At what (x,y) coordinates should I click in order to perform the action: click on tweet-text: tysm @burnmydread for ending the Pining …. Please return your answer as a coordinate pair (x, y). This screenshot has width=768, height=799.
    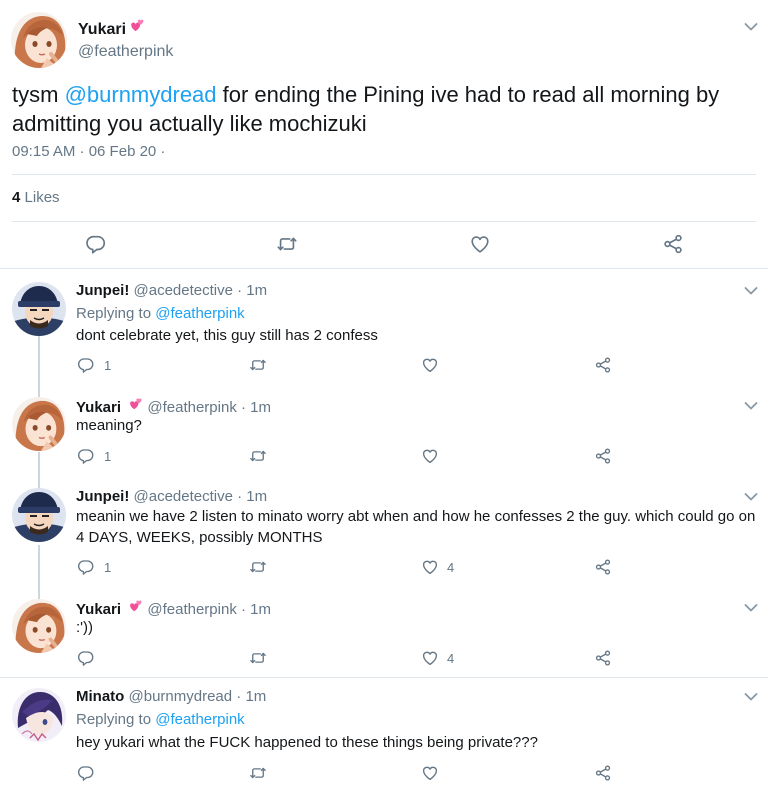
    Looking at the image, I should click on (382, 109).